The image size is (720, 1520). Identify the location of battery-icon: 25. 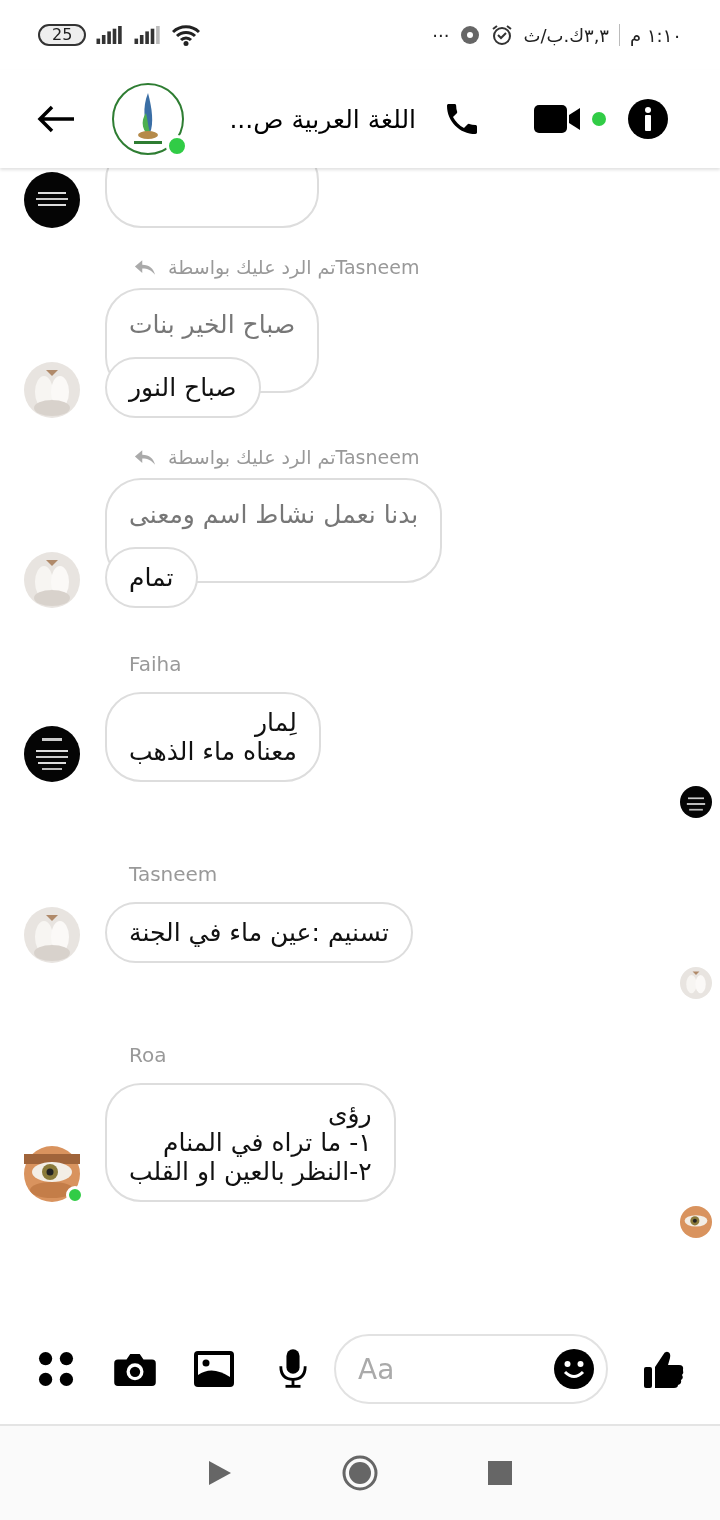
(62, 35).